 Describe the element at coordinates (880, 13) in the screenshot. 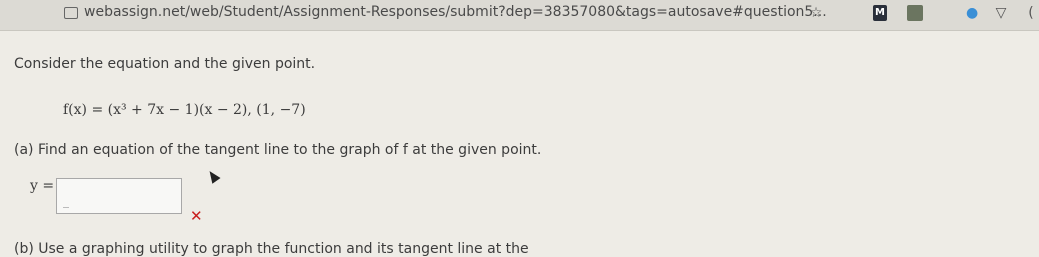

I see `extension-icon: M` at that location.